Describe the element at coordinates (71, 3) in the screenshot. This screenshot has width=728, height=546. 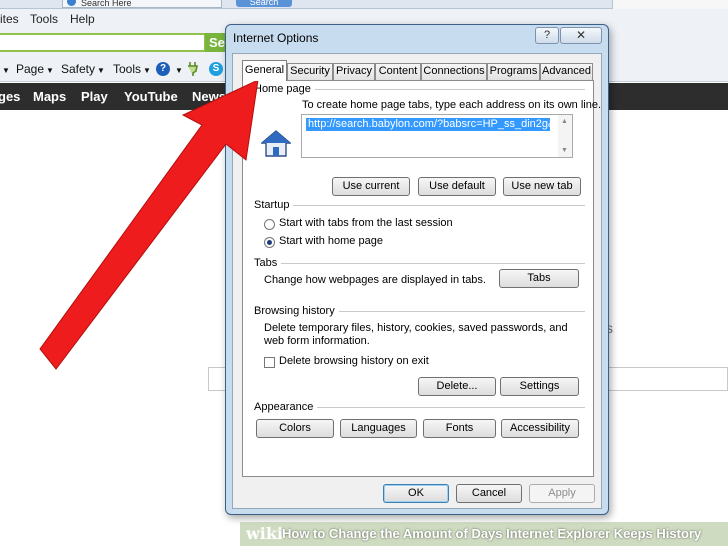
I see `search-site-icon` at that location.